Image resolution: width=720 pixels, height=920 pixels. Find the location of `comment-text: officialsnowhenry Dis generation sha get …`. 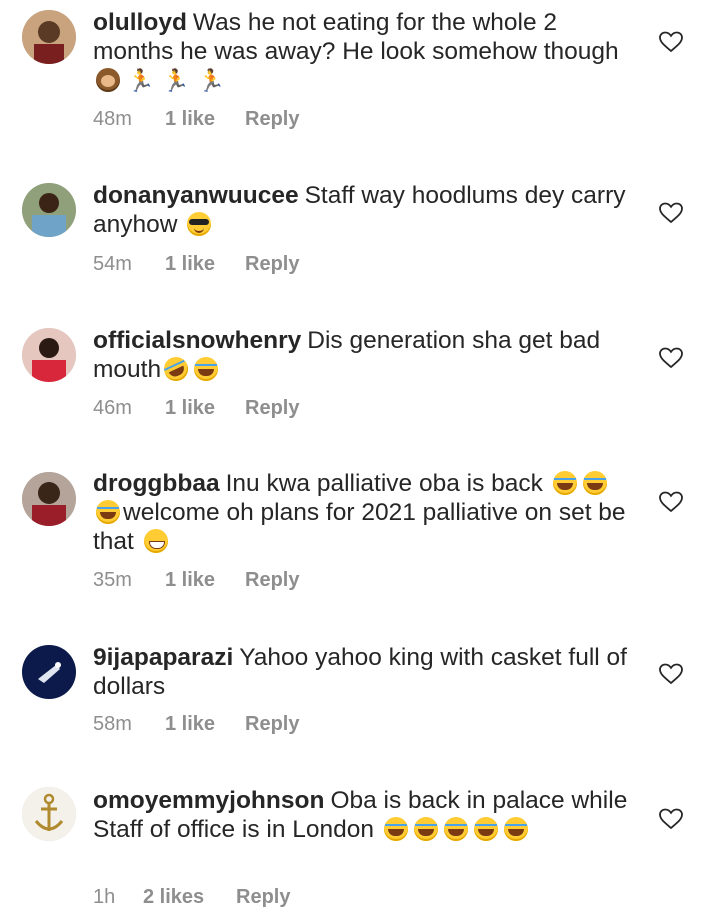

comment-text: officialsnowhenry Dis generation sha get … is located at coordinates (363, 355).